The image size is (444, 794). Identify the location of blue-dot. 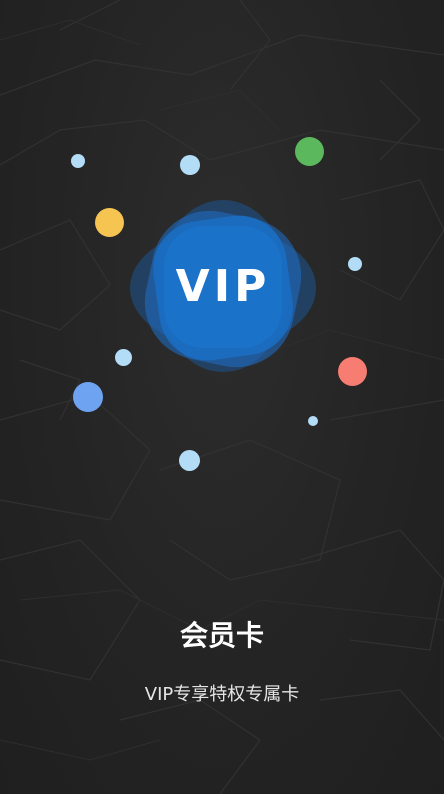
(88, 397).